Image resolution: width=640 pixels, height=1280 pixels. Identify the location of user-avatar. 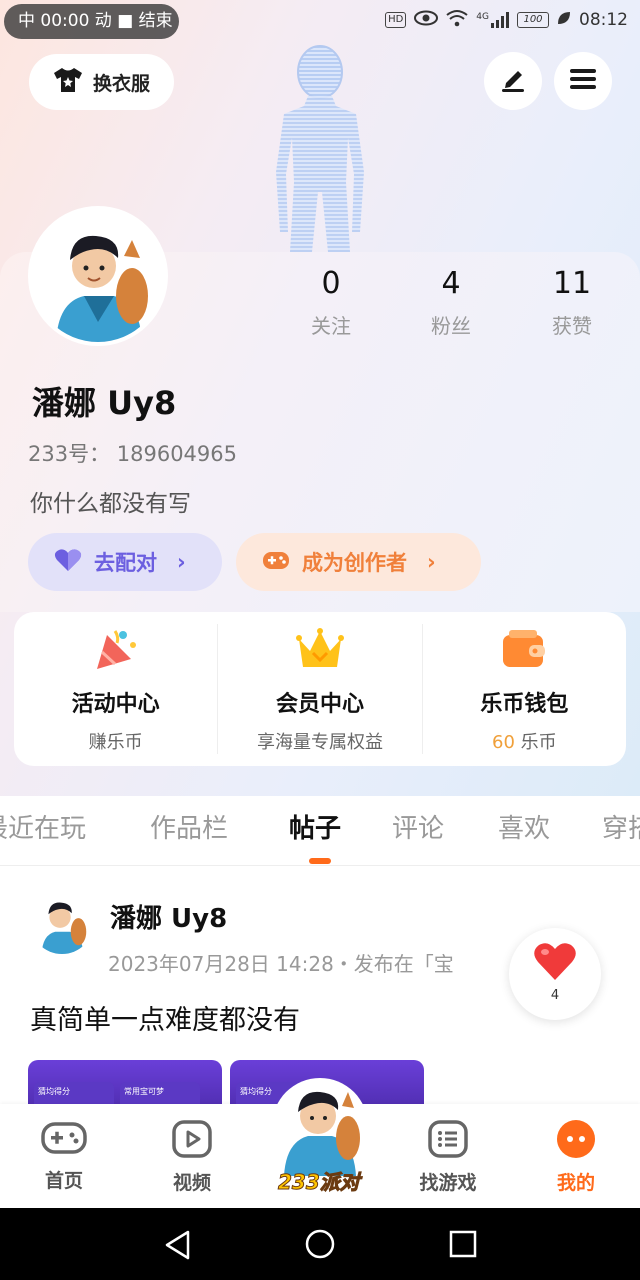
(98, 276).